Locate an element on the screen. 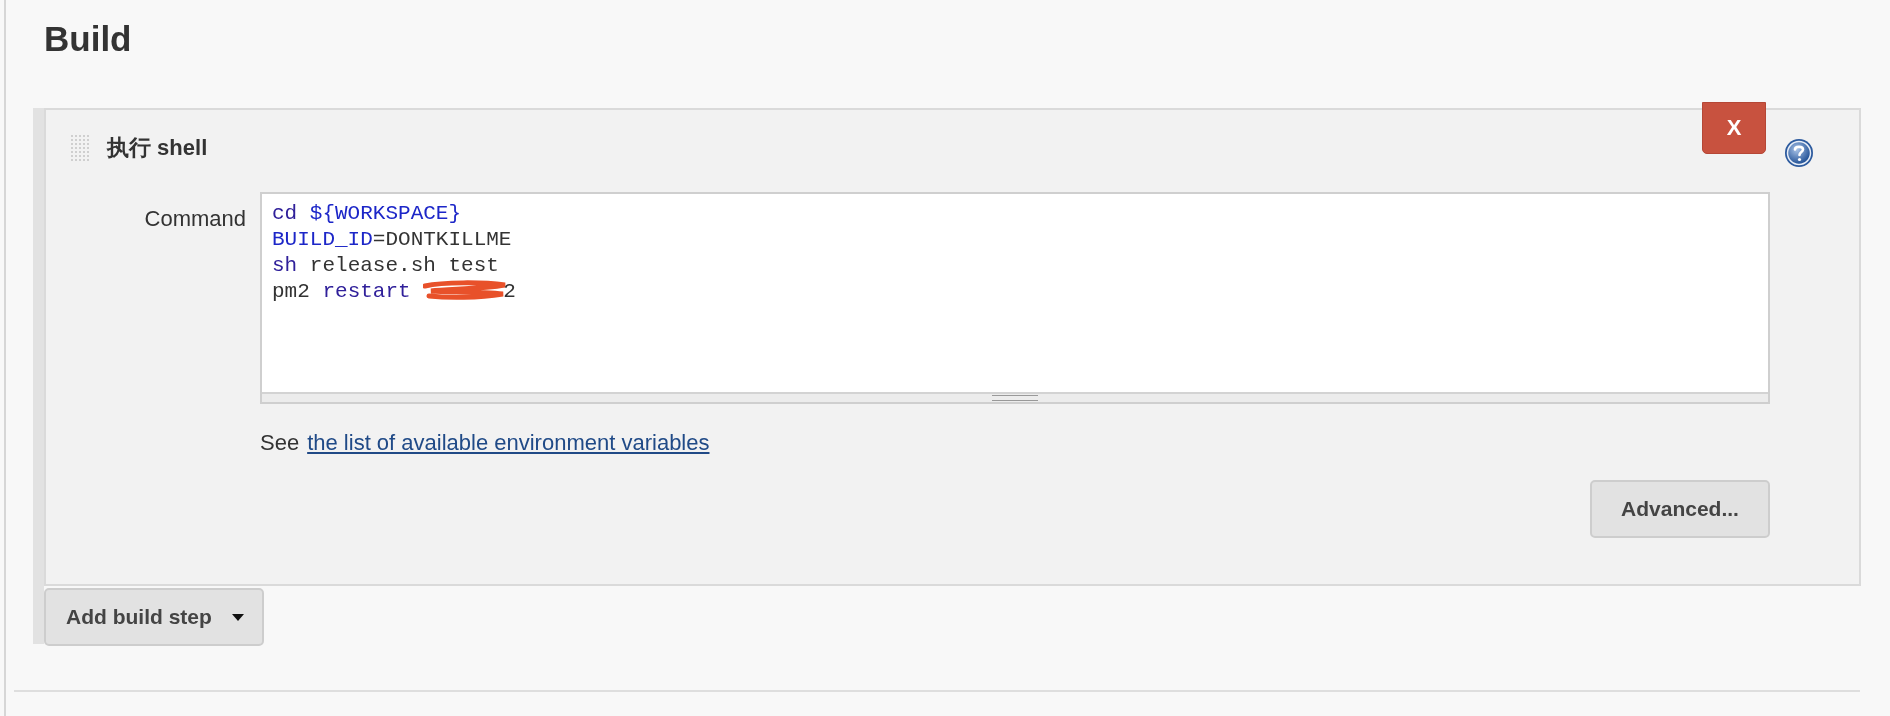  code-line: cd ${WORKSPACE} is located at coordinates (367, 214).